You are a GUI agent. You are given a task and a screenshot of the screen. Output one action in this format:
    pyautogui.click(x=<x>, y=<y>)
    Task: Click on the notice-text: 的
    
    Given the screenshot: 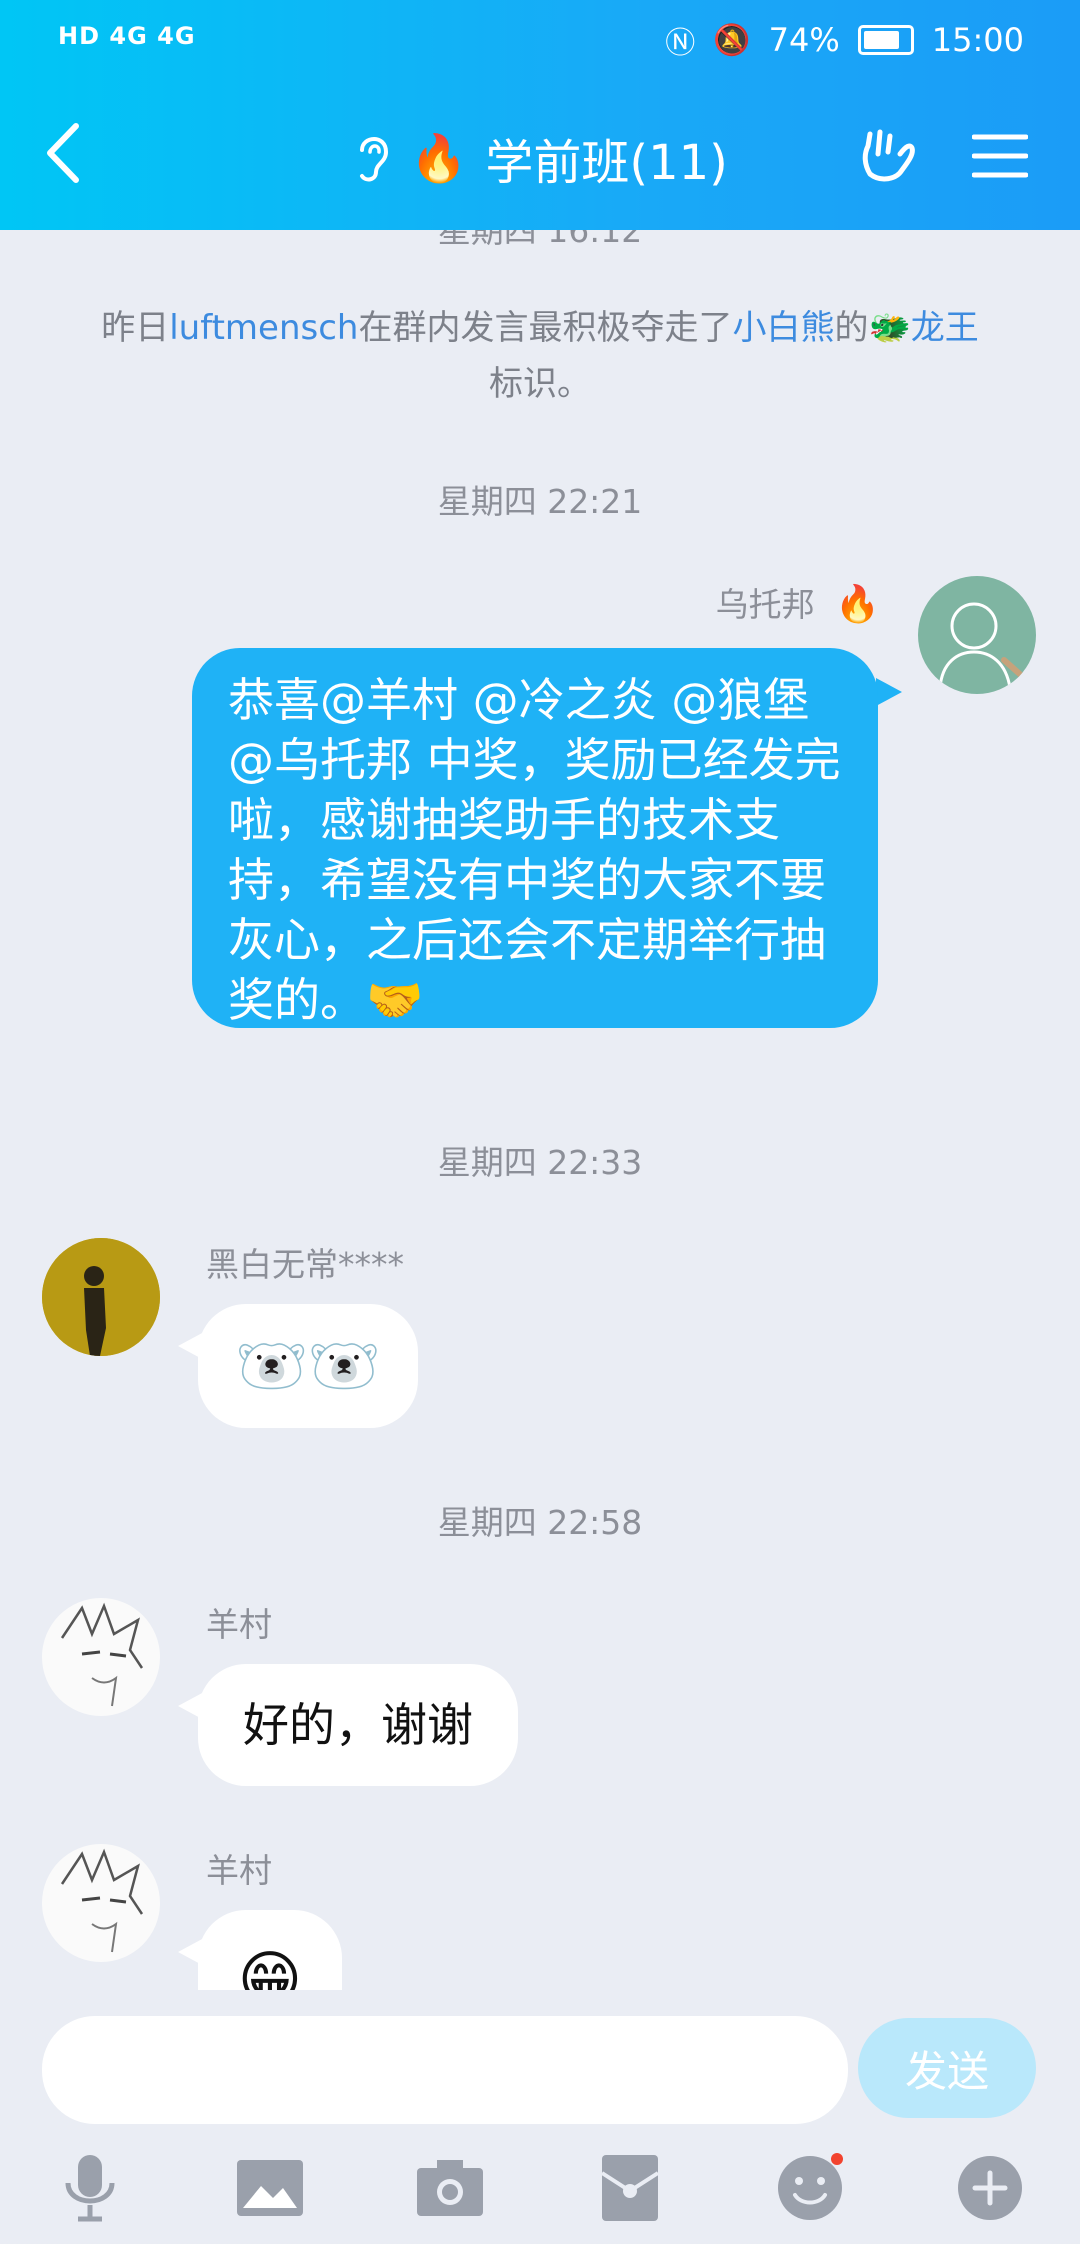 What is the action you would take?
    pyautogui.click(x=851, y=328)
    